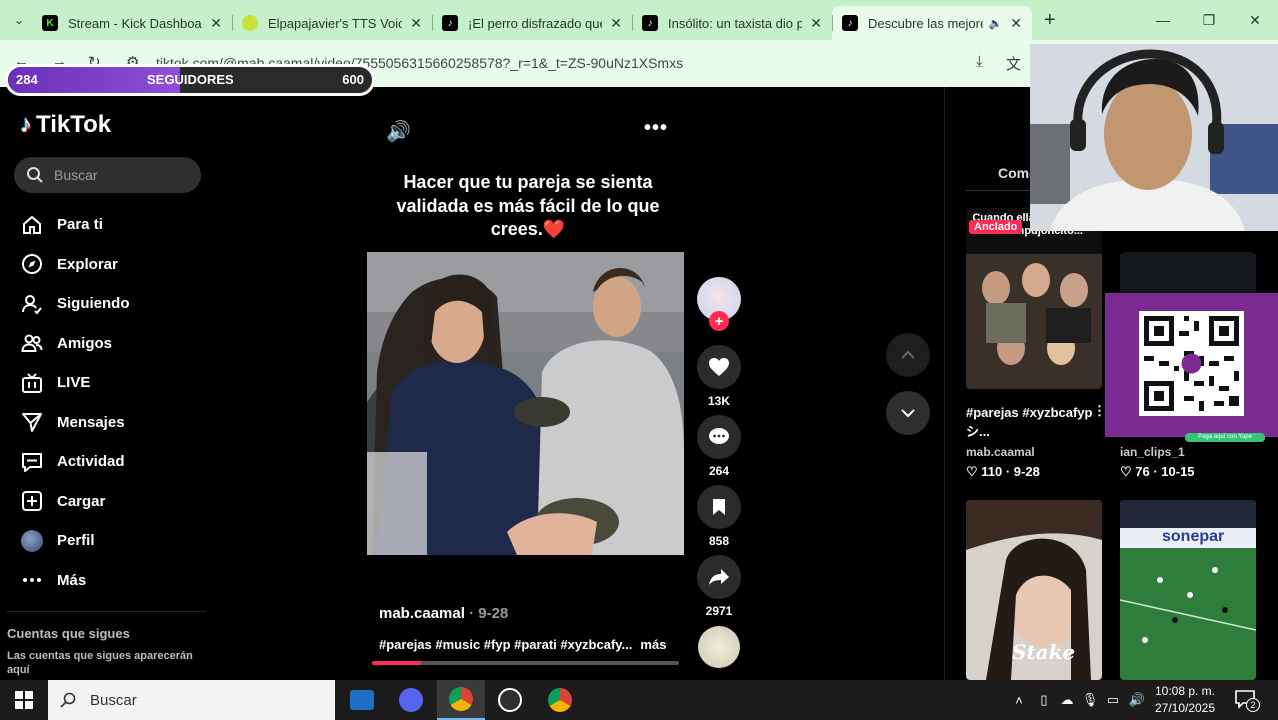 The height and width of the screenshot is (720, 1278). What do you see at coordinates (719, 577) in the screenshot?
I see `share-button` at bounding box center [719, 577].